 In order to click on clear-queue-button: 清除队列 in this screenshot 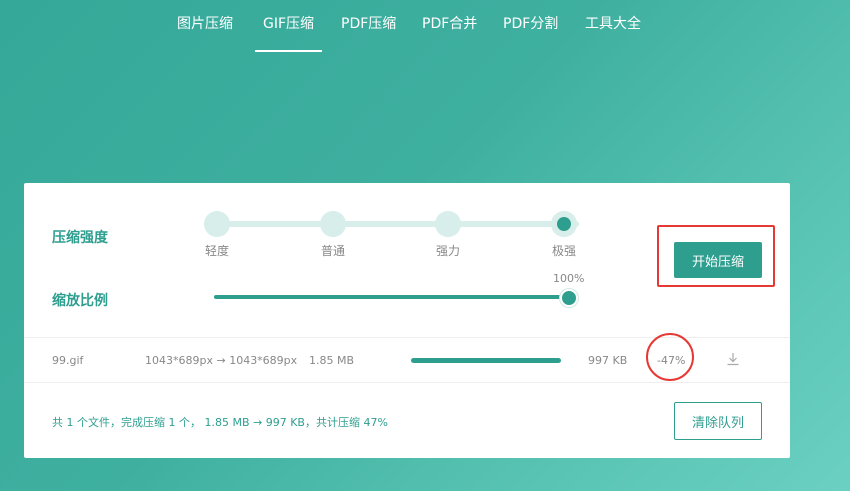, I will do `click(718, 421)`.